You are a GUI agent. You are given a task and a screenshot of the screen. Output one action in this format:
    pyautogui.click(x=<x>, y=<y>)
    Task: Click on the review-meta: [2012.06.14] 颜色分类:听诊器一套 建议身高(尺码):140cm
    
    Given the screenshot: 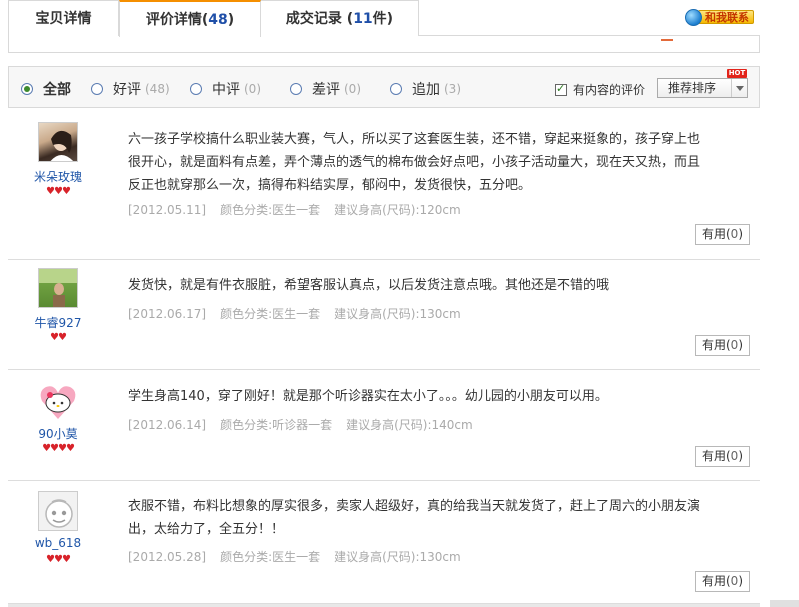 What is the action you would take?
    pyautogui.click(x=307, y=424)
    